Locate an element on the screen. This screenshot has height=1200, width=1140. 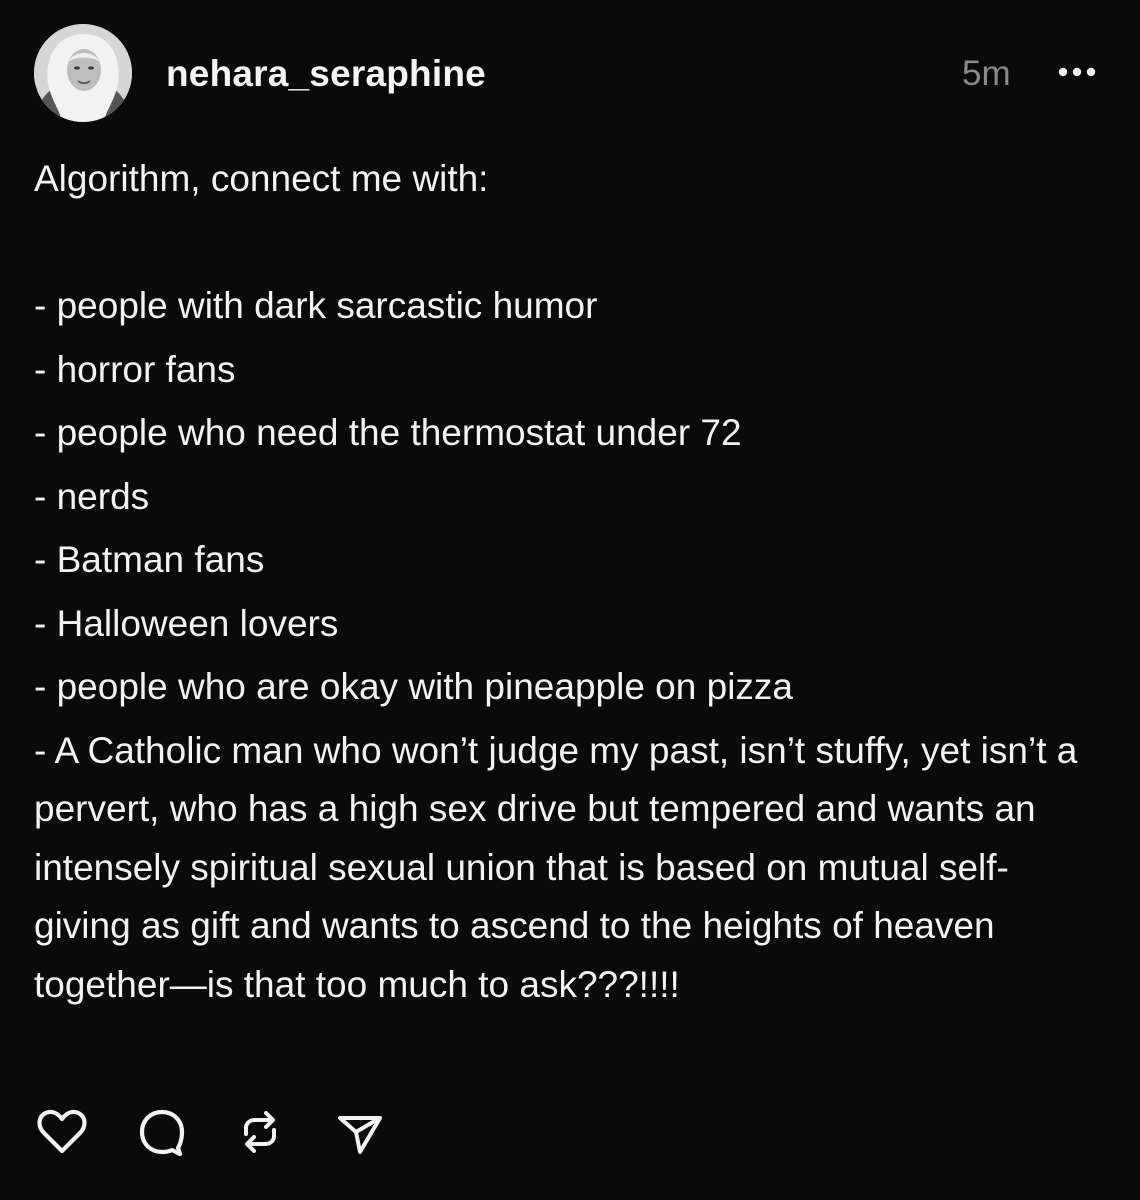
list-item: - Halloween lovers is located at coordinates (186, 623).